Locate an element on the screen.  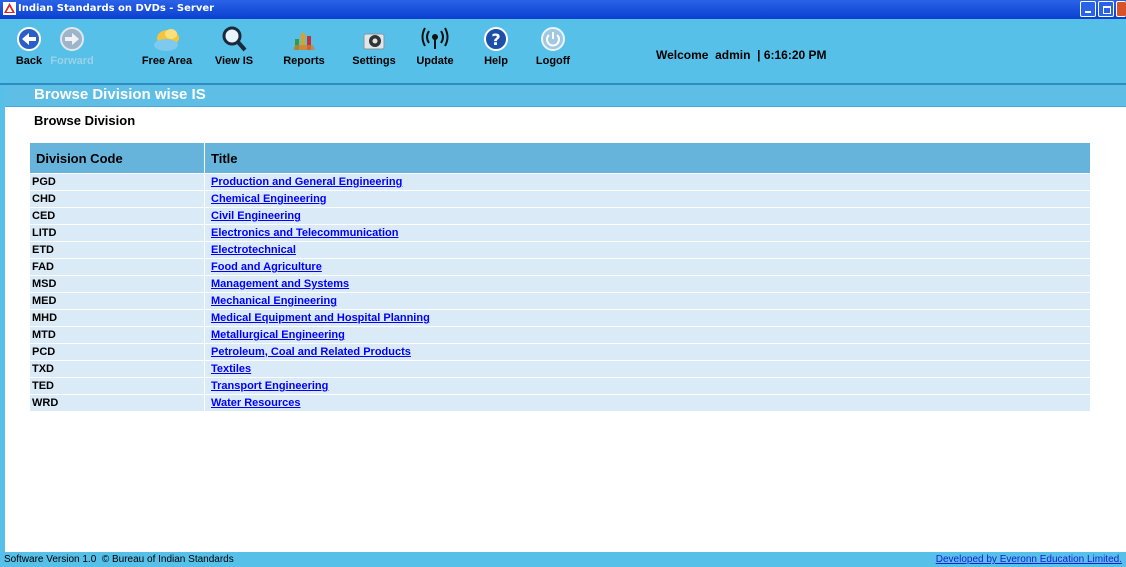
table-row: LITD Electronics and Telecommunication is located at coordinates (560, 233).